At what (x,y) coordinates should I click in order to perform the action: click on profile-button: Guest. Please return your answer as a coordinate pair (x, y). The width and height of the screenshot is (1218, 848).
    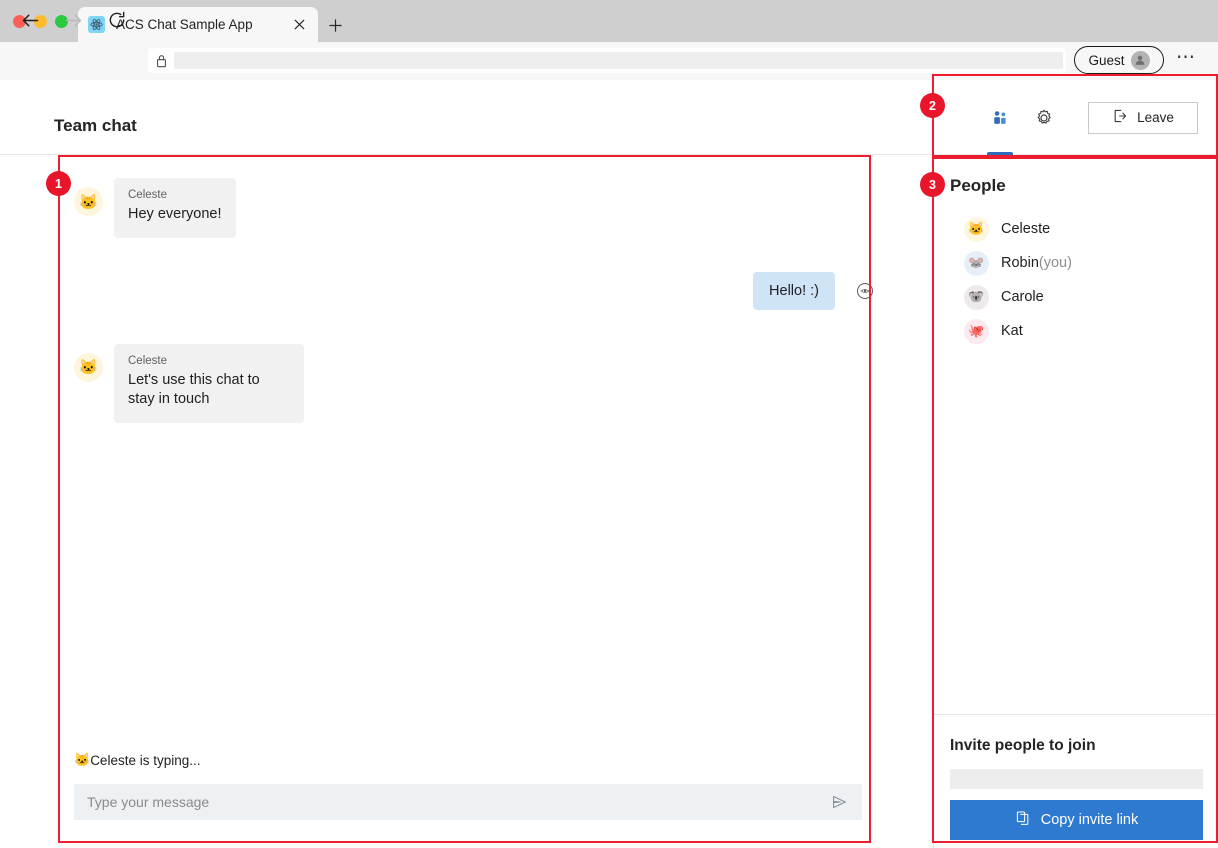
    Looking at the image, I should click on (1119, 60).